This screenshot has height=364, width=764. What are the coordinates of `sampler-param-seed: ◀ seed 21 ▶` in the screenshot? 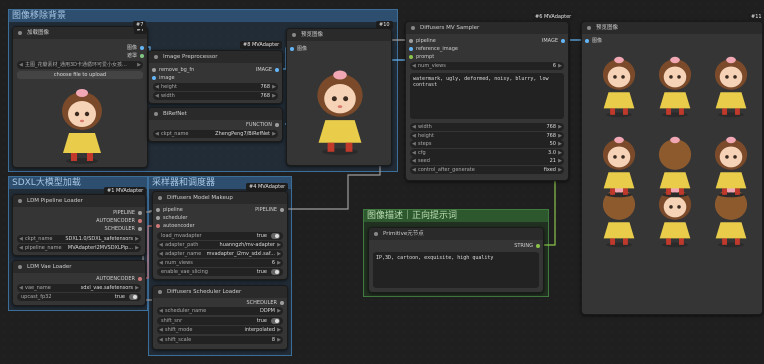 It's located at (487, 161).